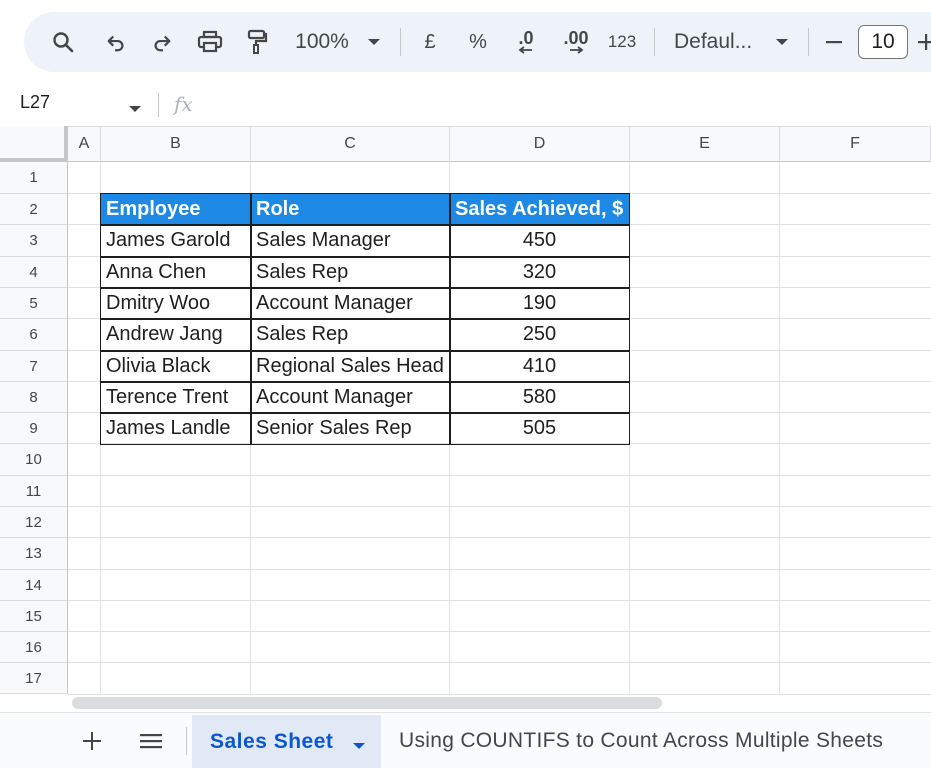 This screenshot has width=931, height=768. Describe the element at coordinates (539, 334) in the screenshot. I see `table-cell-sales: 250` at that location.